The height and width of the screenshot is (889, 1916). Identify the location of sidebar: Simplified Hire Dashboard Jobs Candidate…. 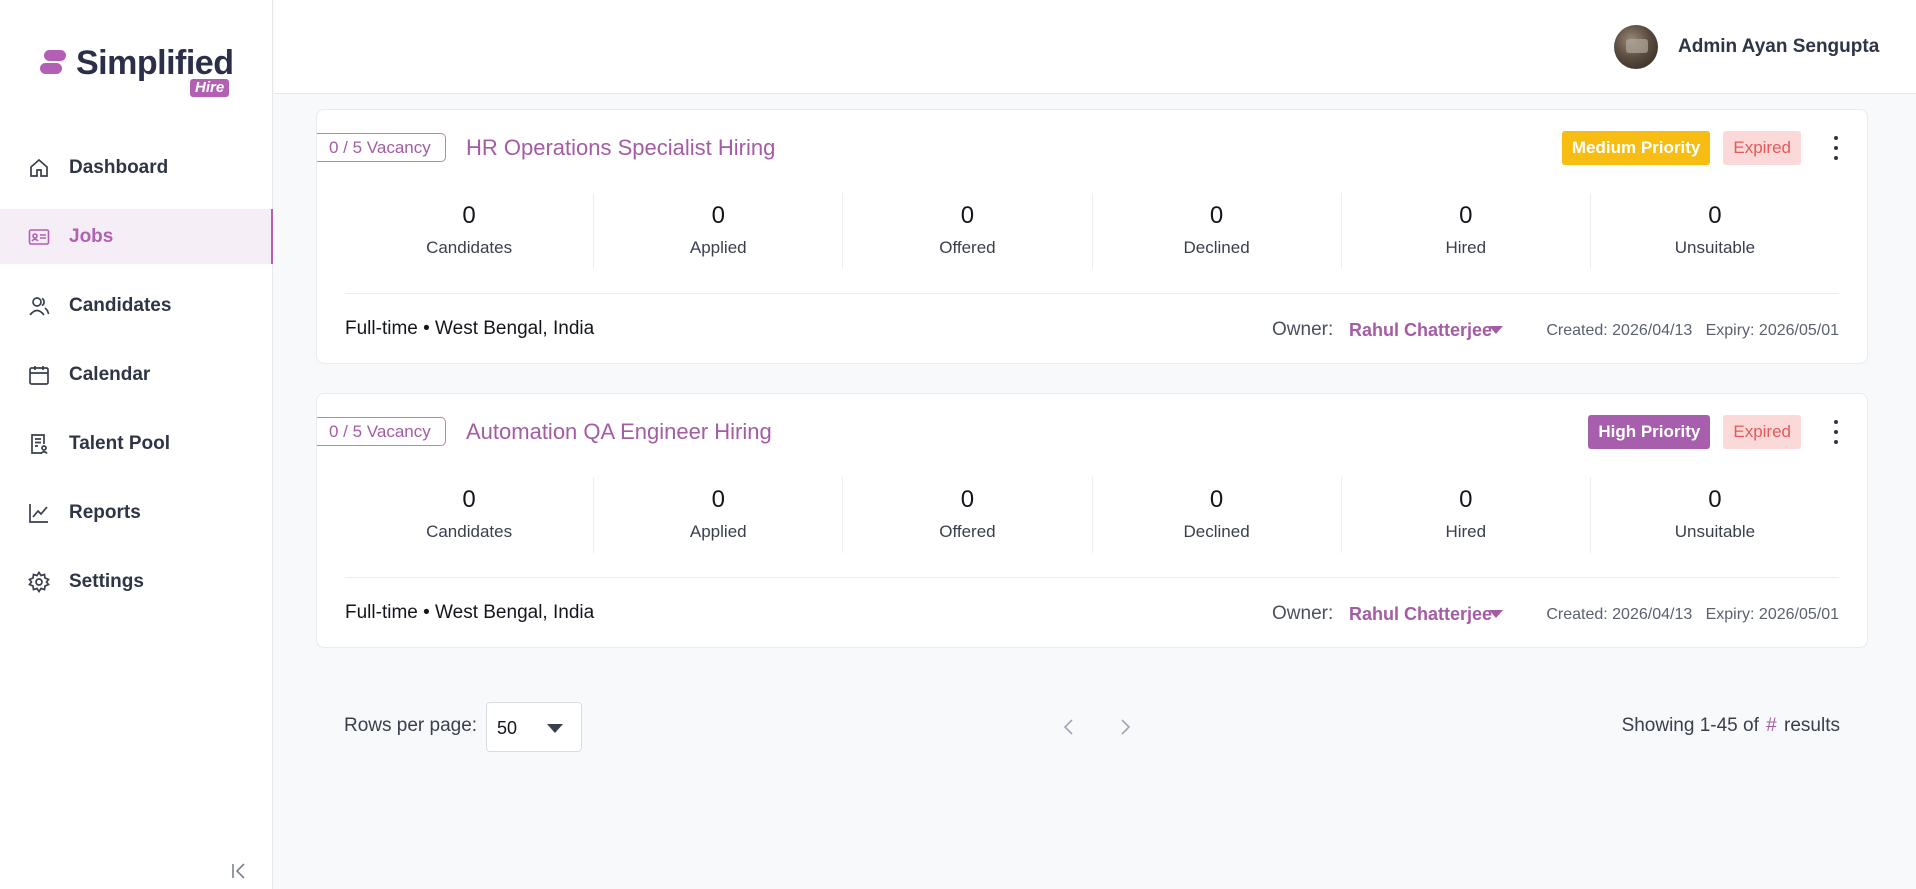
(136, 444).